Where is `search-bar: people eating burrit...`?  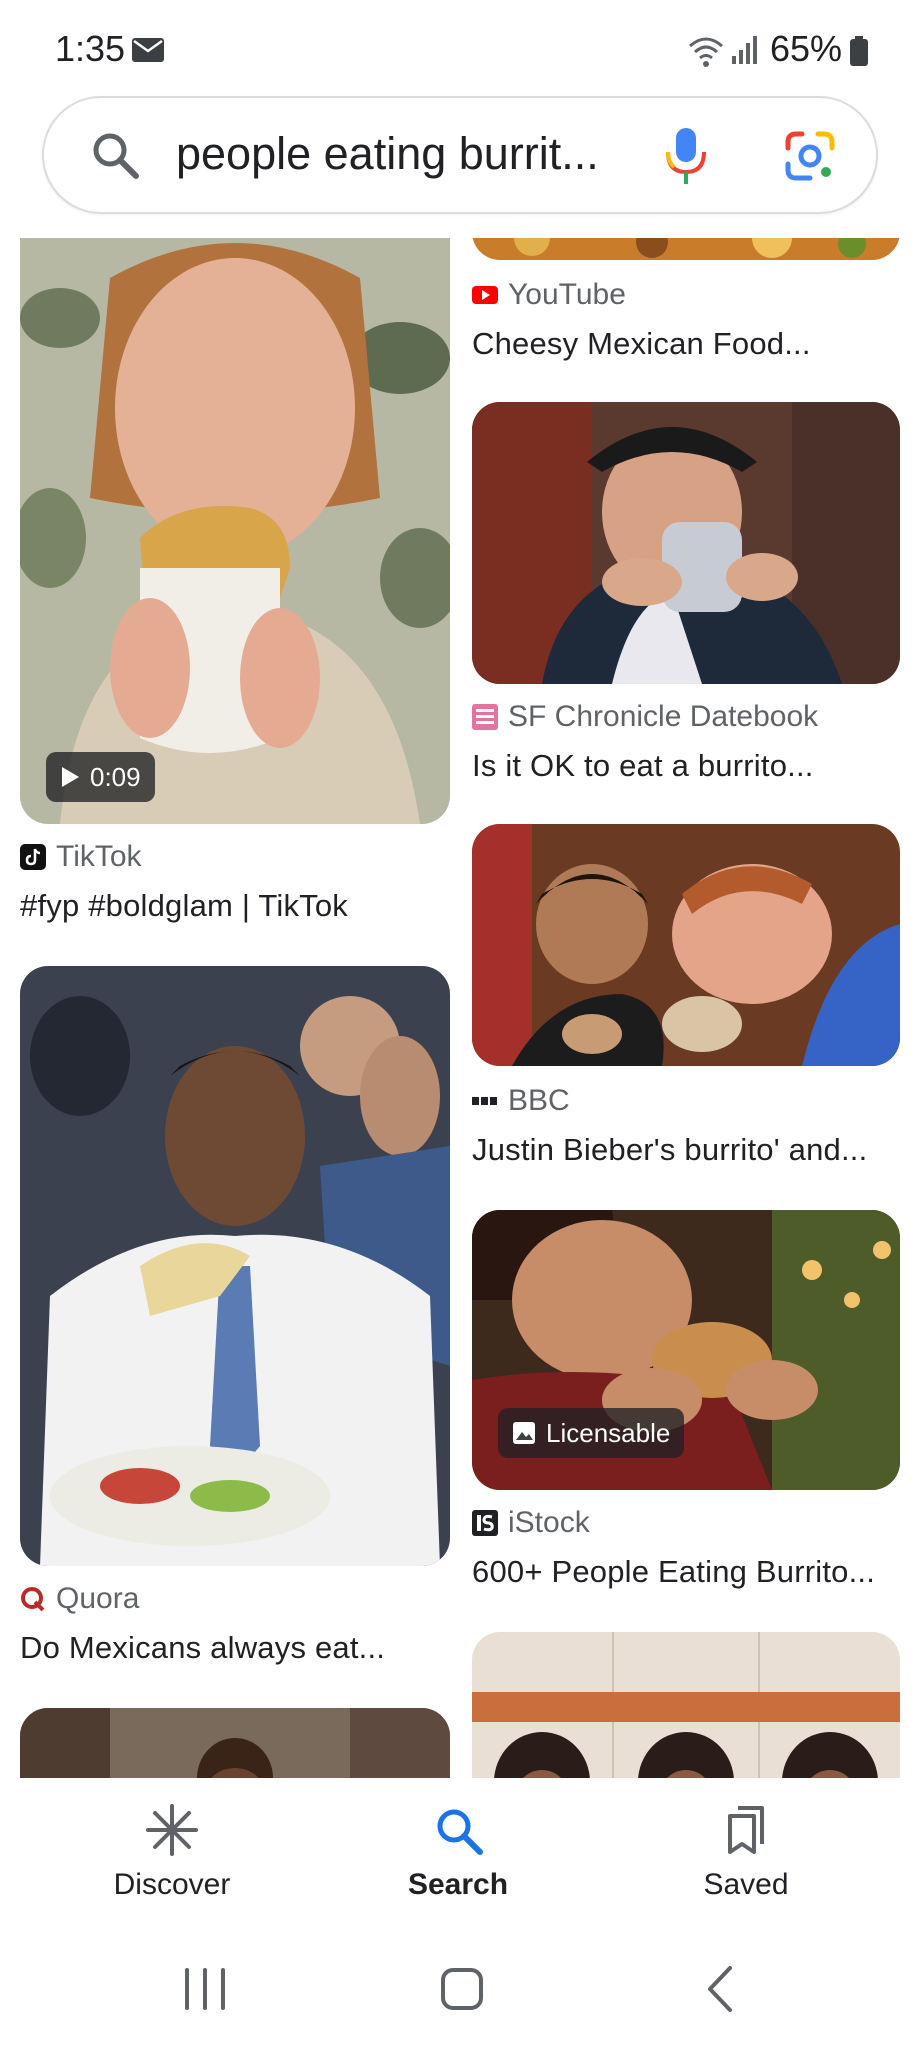 search-bar: people eating burrit... is located at coordinates (460, 155).